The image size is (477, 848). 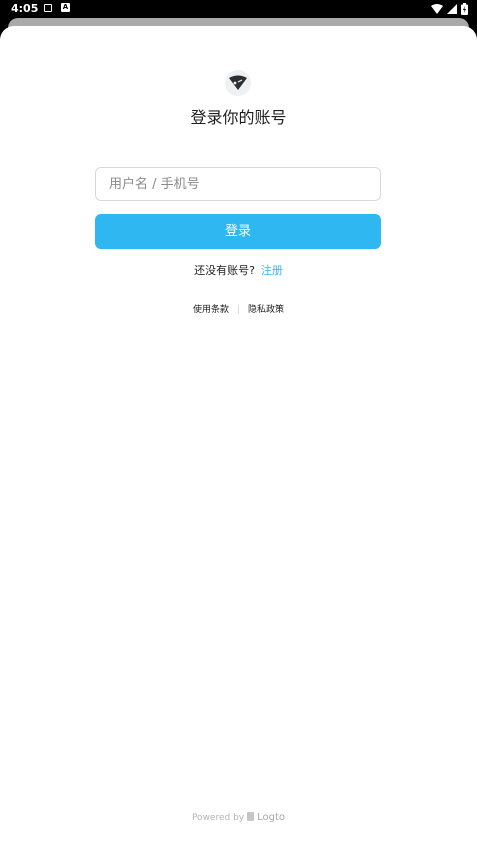 I want to click on privacy-link: 隐私政策, so click(x=266, y=310).